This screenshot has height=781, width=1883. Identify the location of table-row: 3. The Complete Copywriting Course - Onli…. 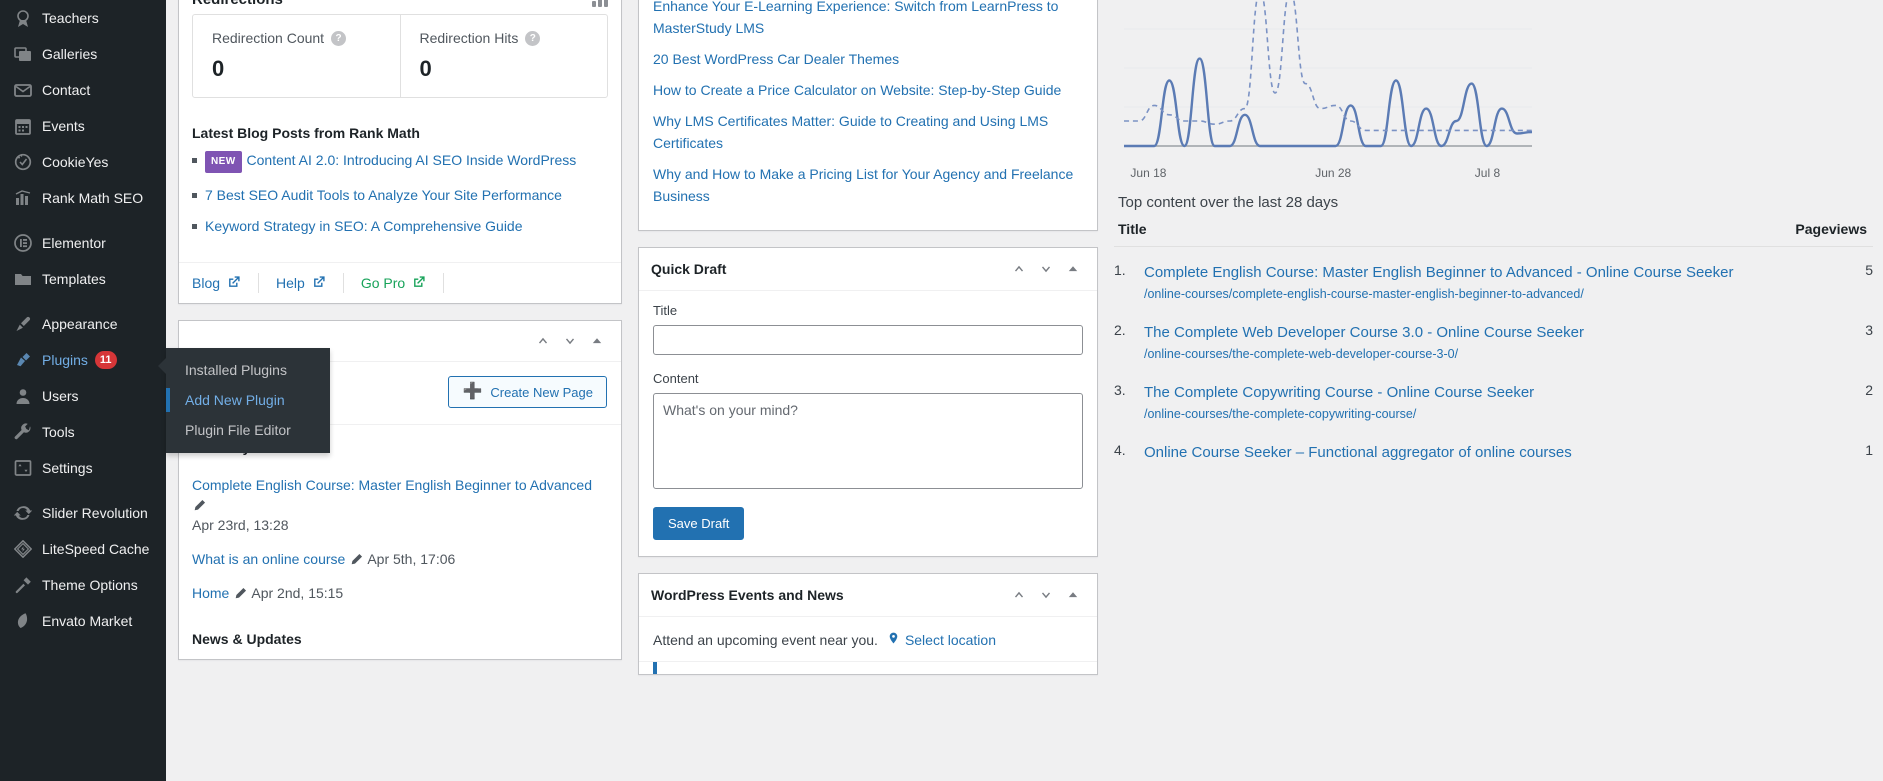
(1493, 397).